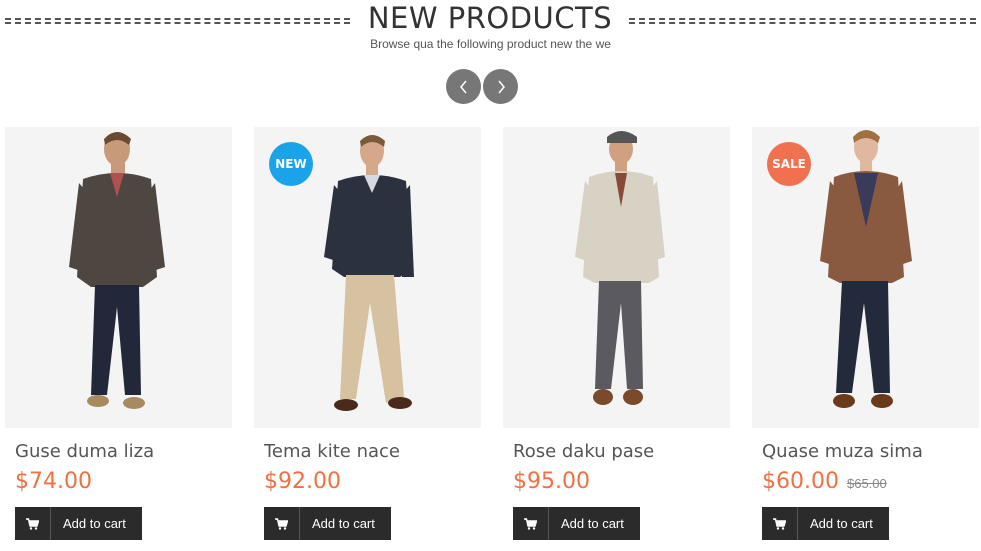  What do you see at coordinates (291, 164) in the screenshot?
I see `new-badge: NEW` at bounding box center [291, 164].